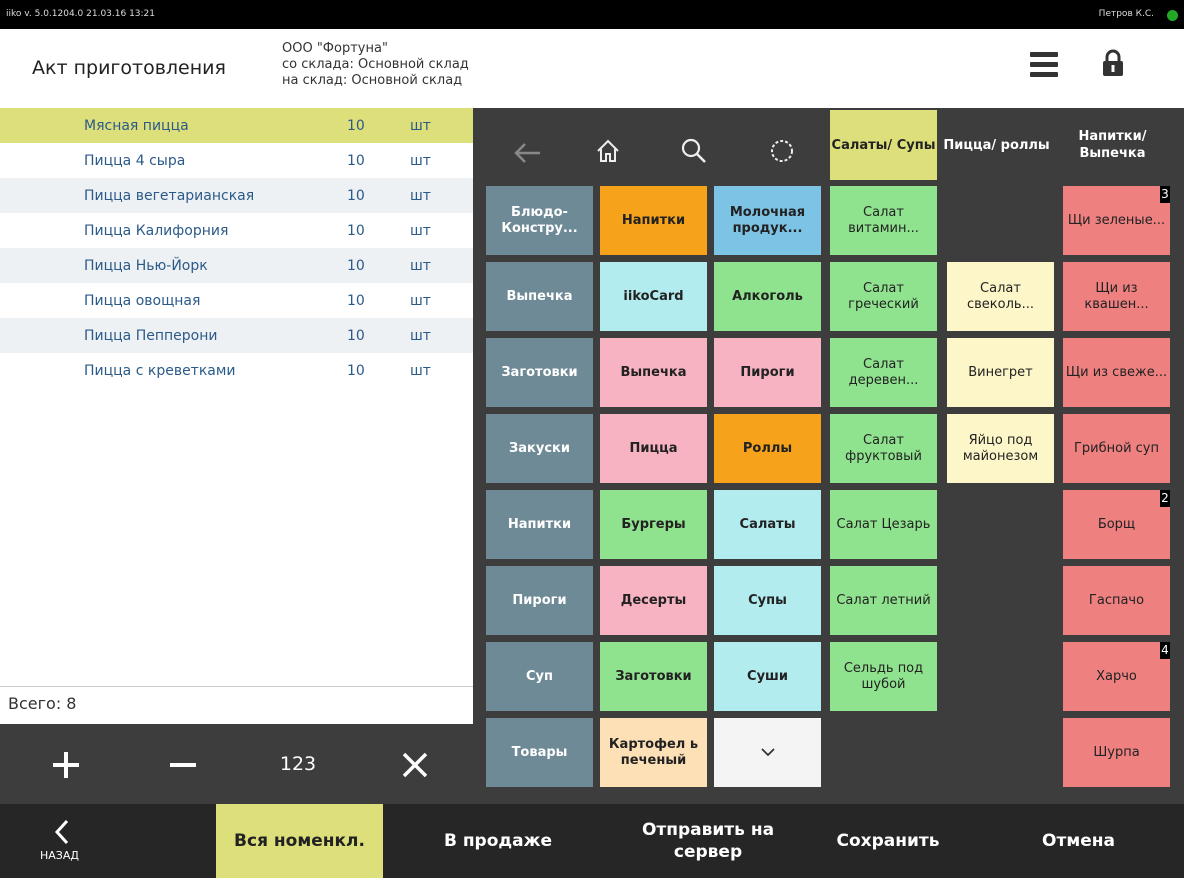  What do you see at coordinates (996, 145) in the screenshot?
I see `tab-pizza-rolls: Пицца/ роллы` at bounding box center [996, 145].